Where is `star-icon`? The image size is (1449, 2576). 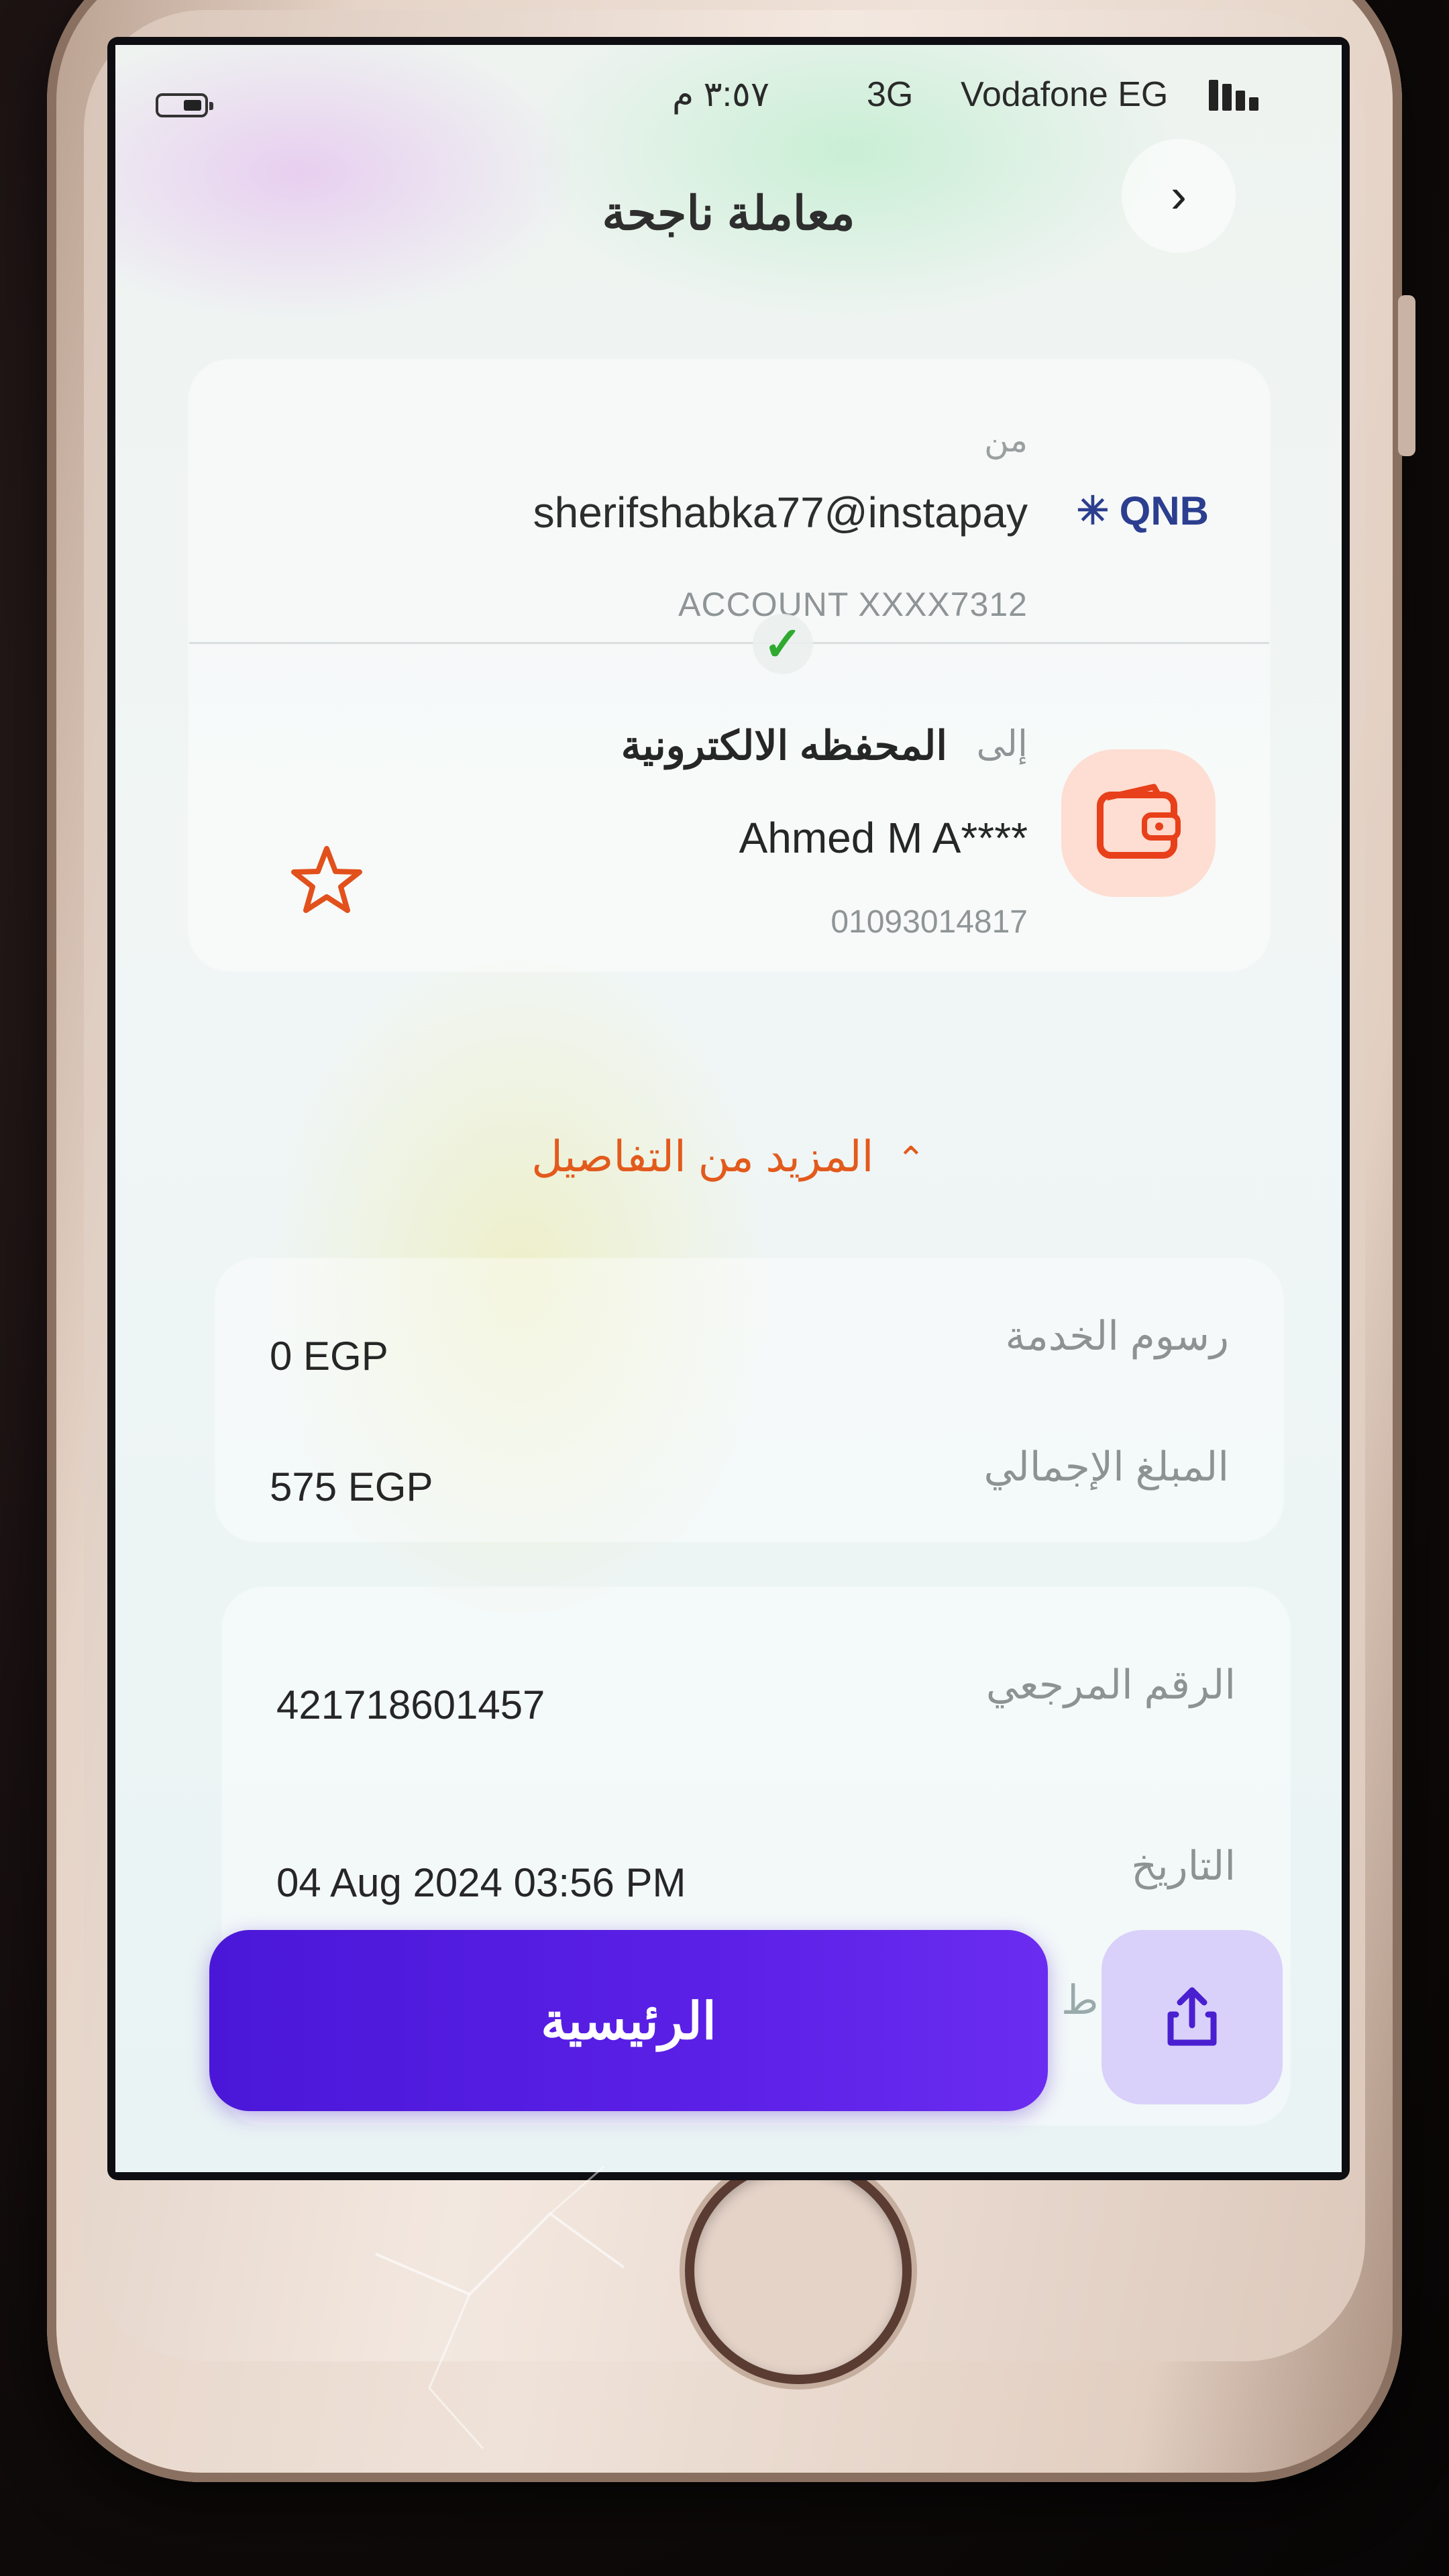 star-icon is located at coordinates (327, 880).